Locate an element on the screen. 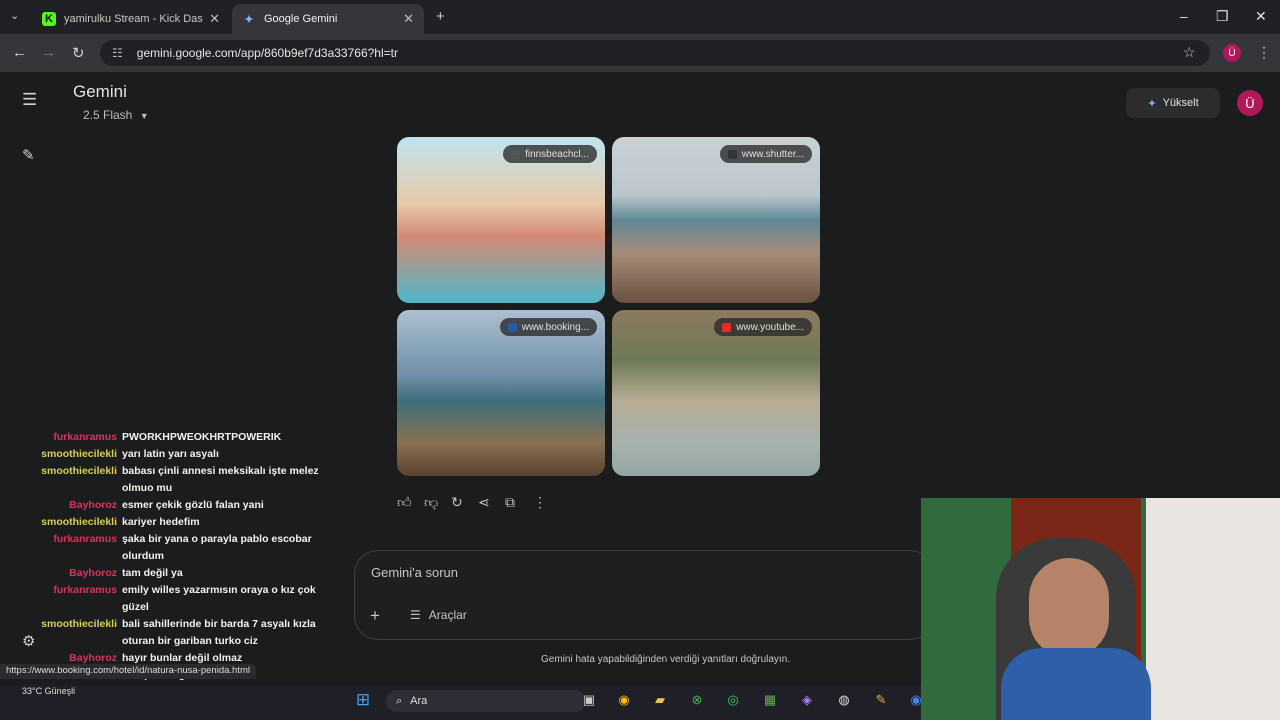 This screenshot has height=720, width=1280. pinned-app-icon: ✎ is located at coordinates (881, 700).